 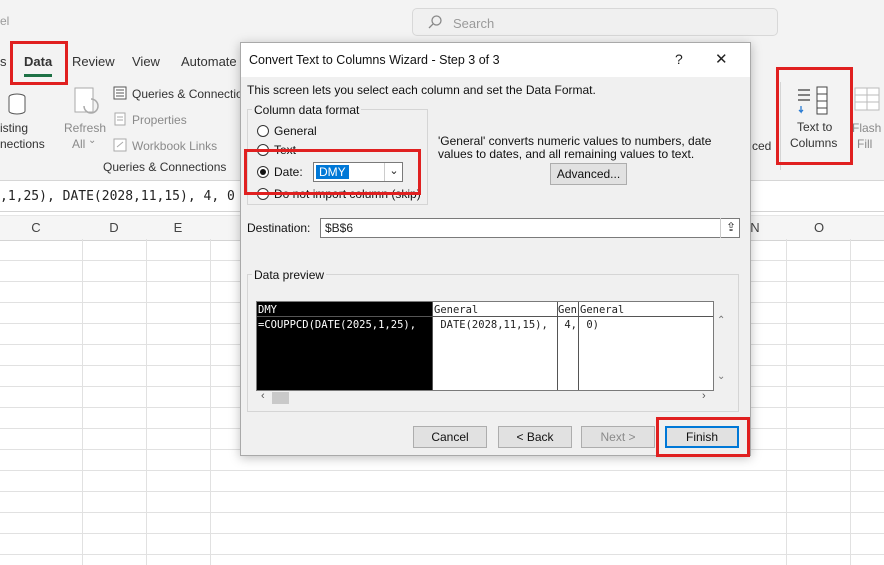 I want to click on search-box: Search, so click(x=595, y=22).